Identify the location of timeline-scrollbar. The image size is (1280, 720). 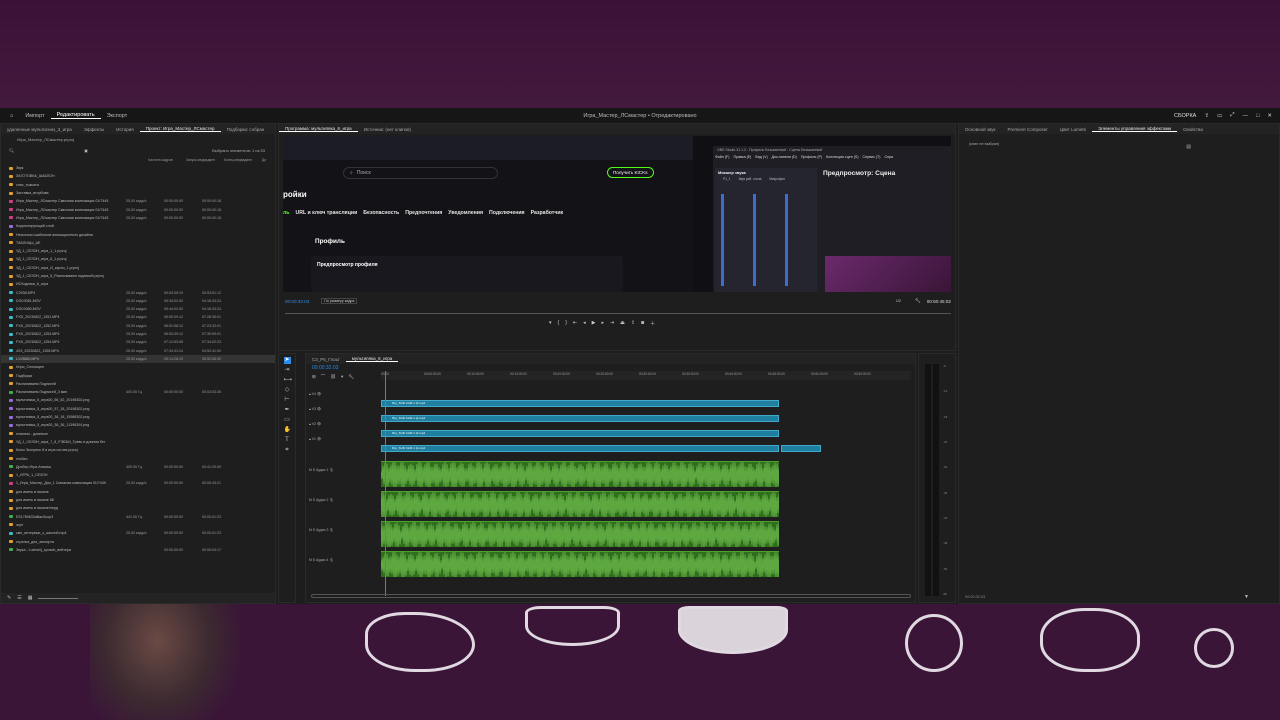
(611, 596).